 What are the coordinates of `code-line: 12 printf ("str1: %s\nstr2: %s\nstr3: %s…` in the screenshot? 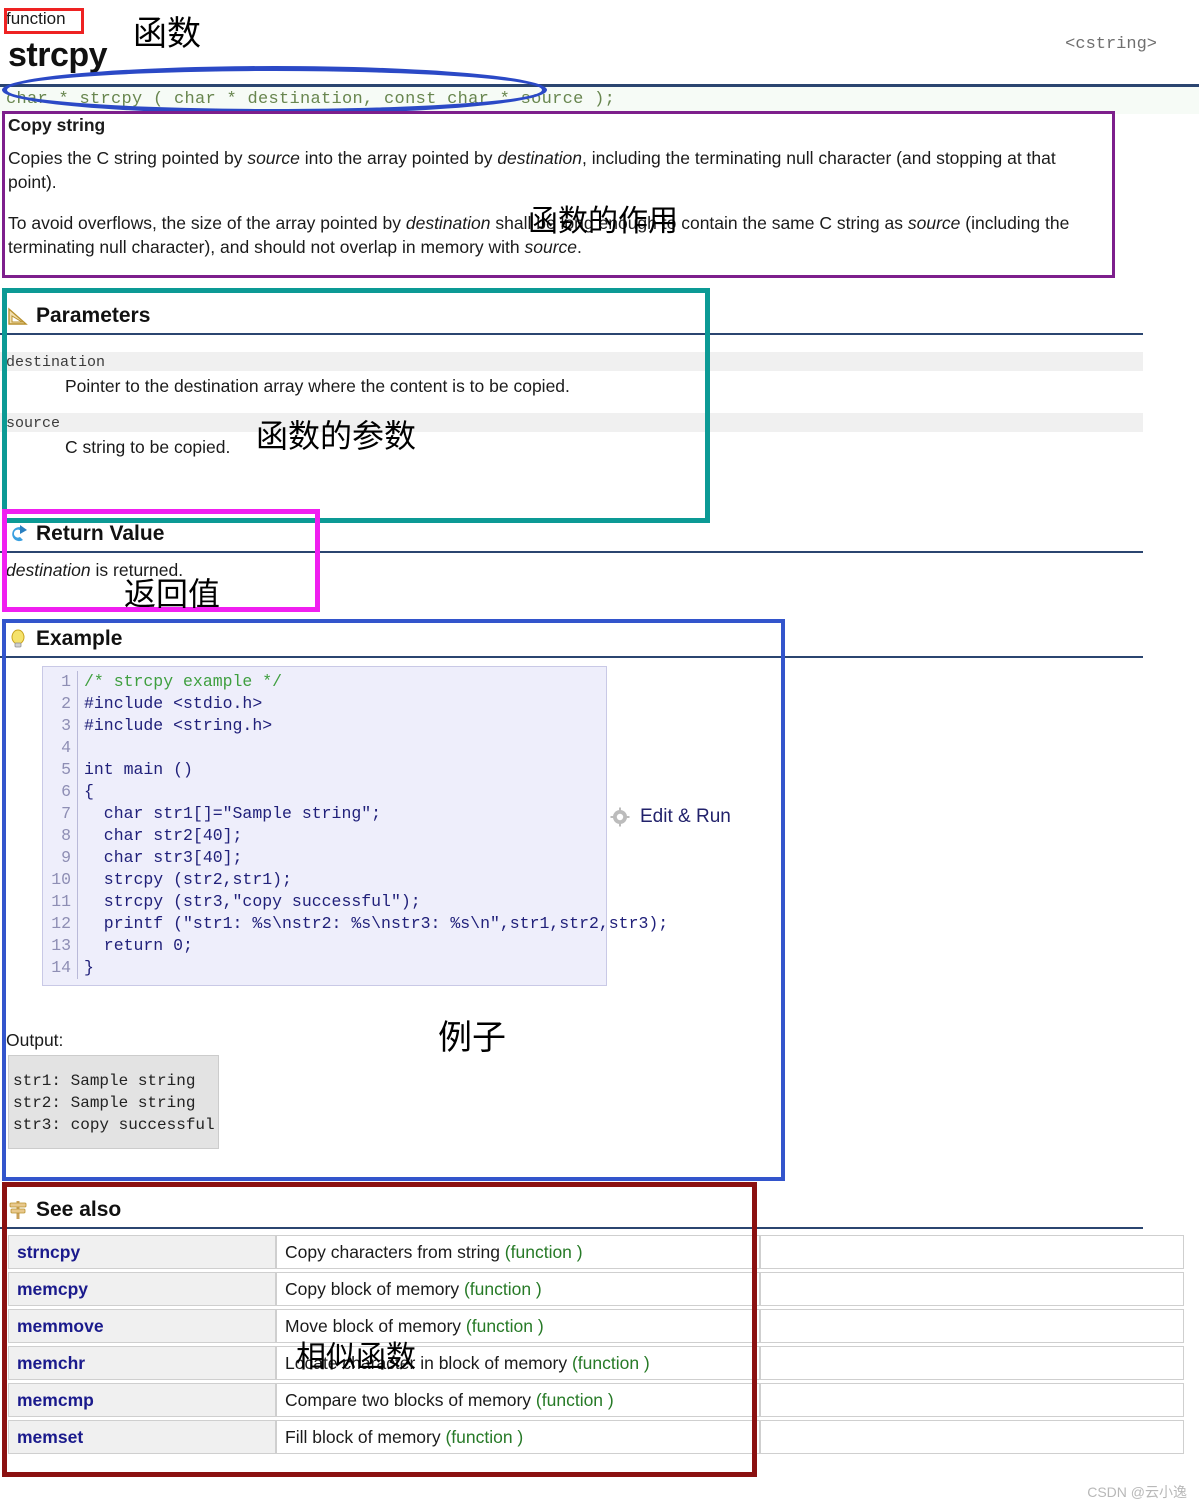 It's located at (355, 924).